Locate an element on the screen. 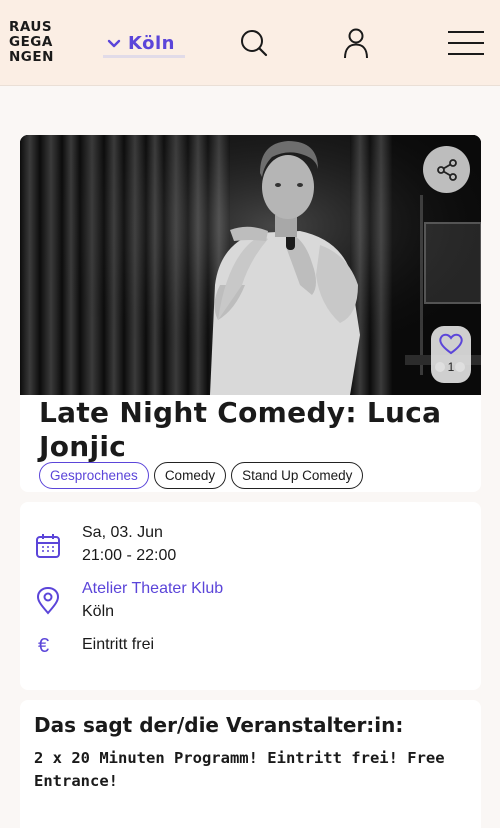  logo-line-3: NGEN is located at coordinates (31, 57).